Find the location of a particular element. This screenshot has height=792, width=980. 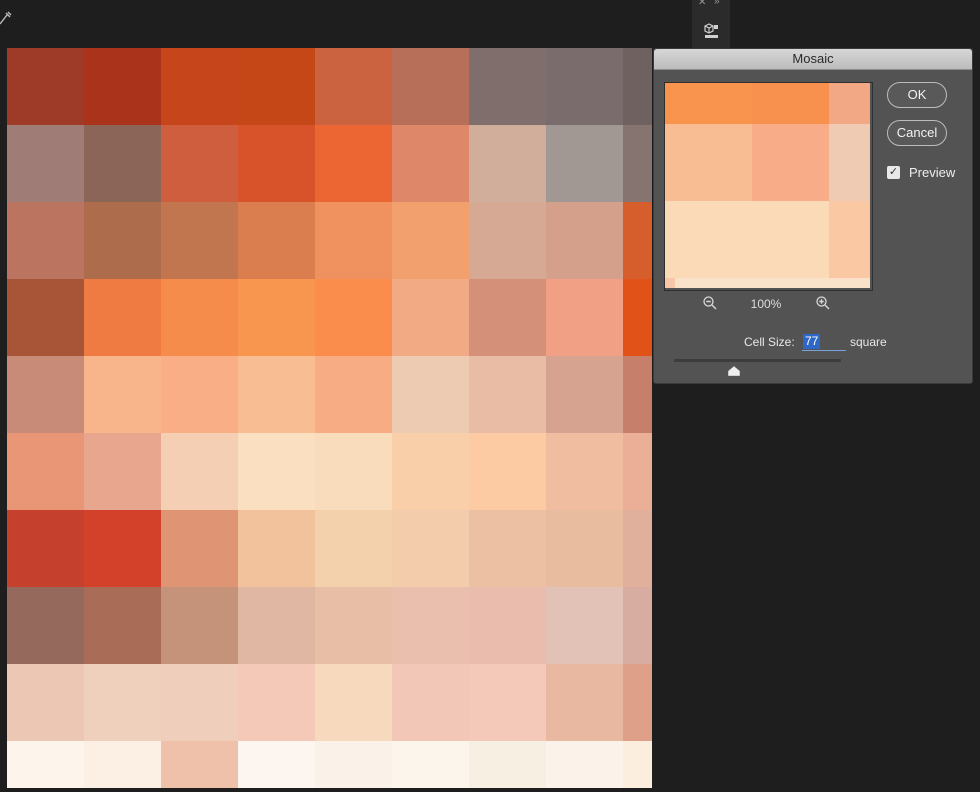

cell-size-slider-thumb is located at coordinates (734, 370).